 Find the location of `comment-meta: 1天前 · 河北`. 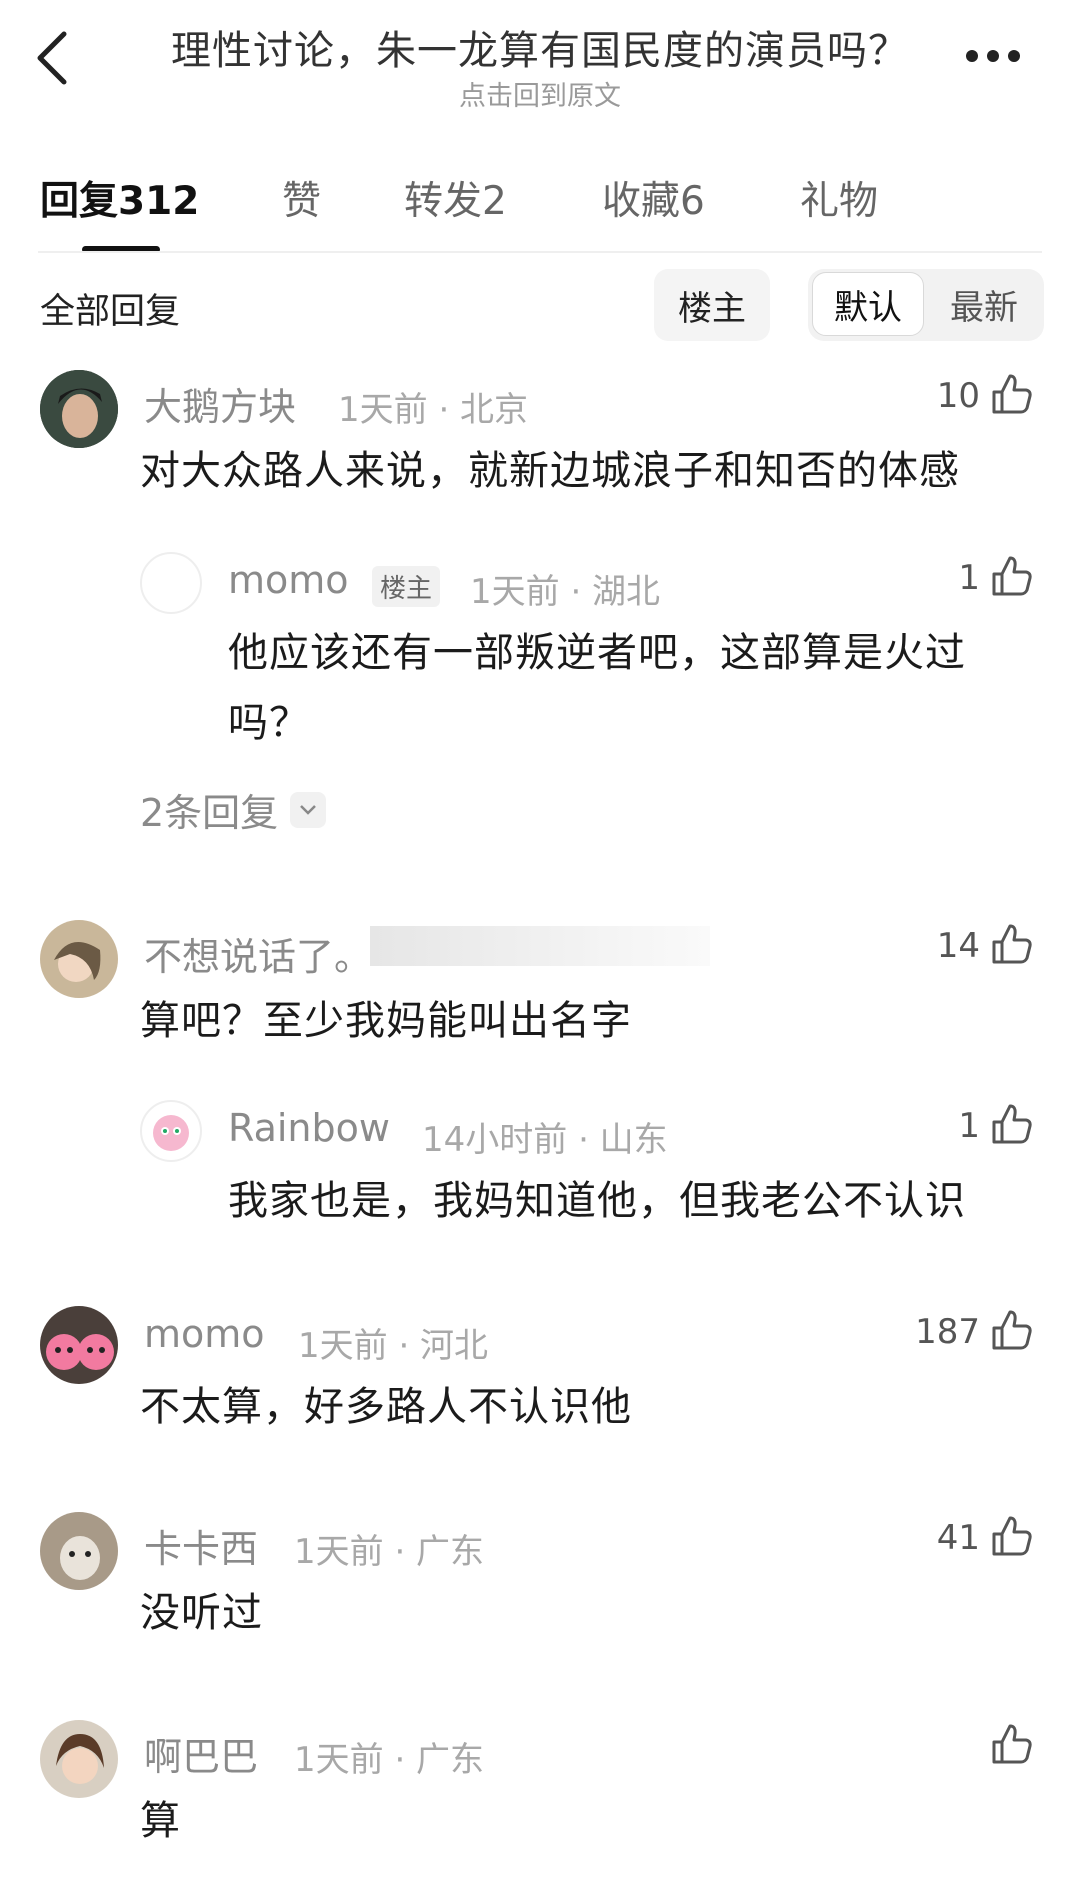

comment-meta: 1天前 · 河北 is located at coordinates (393, 1346).